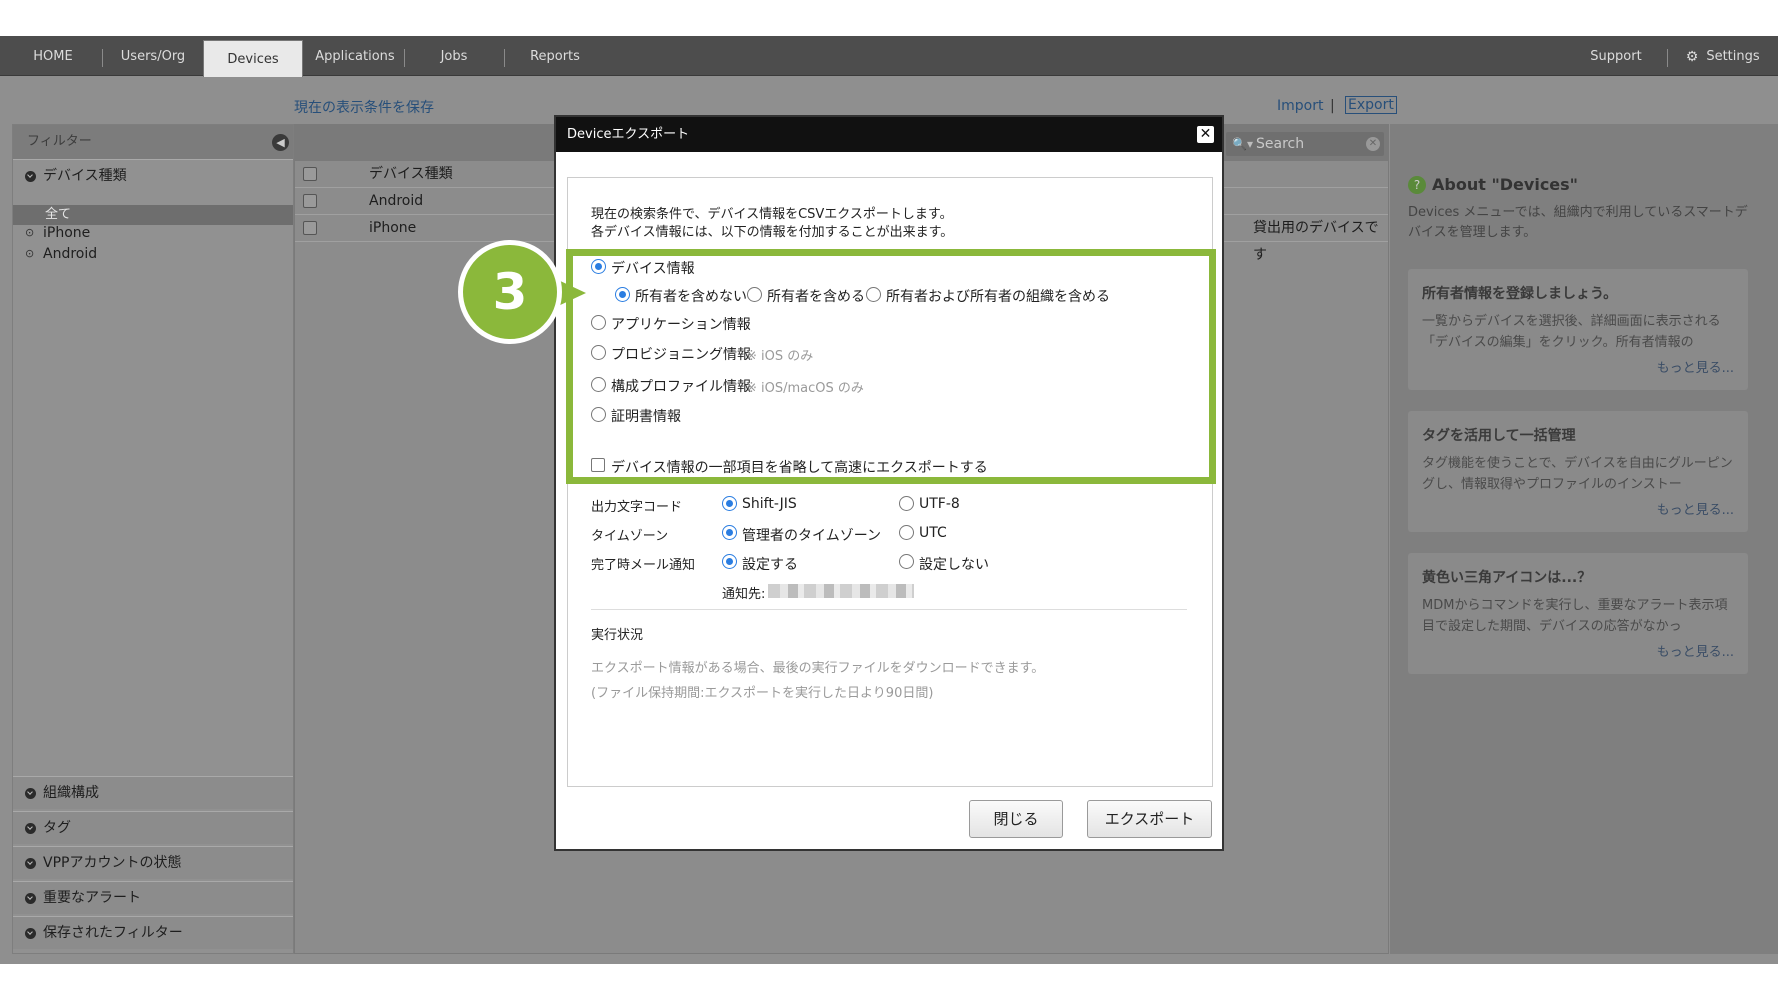 The image size is (1778, 1000). I want to click on close-button: 閉じる, so click(1016, 819).